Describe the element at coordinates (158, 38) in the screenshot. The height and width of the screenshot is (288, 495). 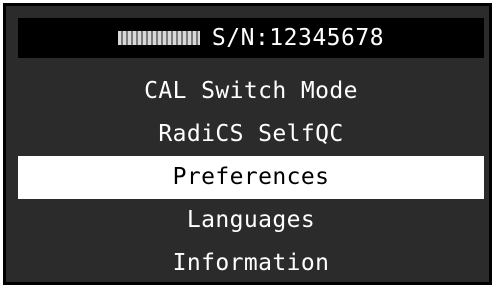
I see `model-name-icon` at that location.